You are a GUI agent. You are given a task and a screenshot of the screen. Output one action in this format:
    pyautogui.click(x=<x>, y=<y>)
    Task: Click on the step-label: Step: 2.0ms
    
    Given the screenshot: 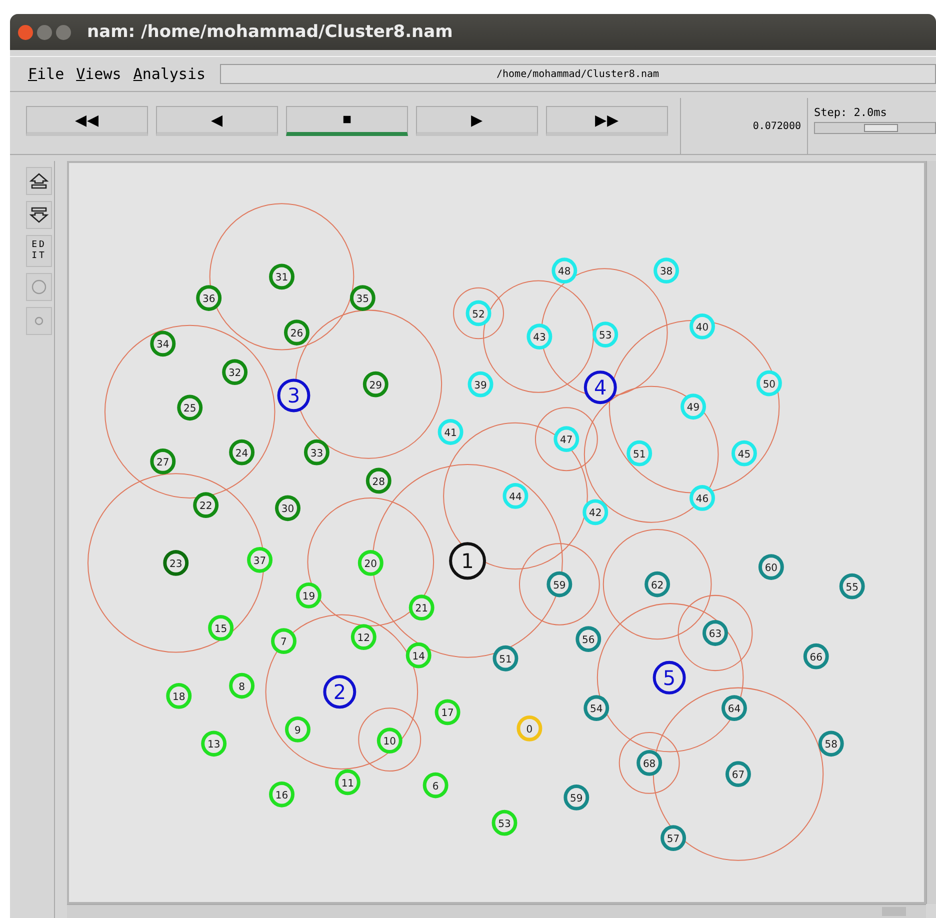 What is the action you would take?
    pyautogui.click(x=851, y=112)
    